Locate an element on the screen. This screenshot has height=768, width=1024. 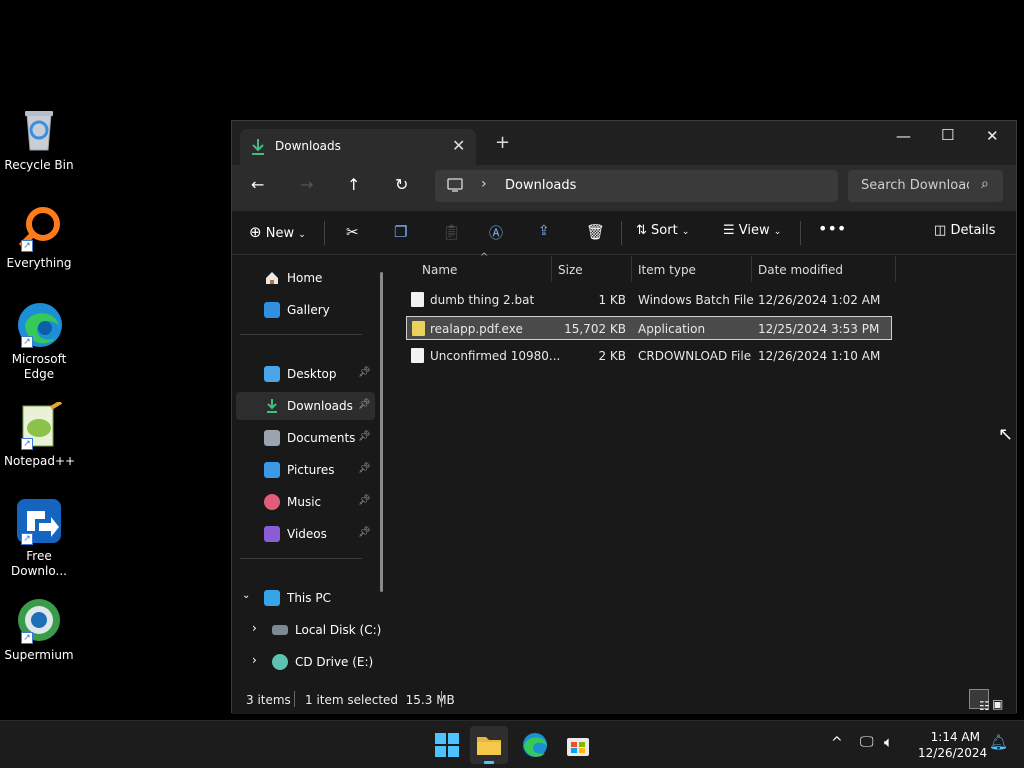
search-box: Search Downloads ⌕ is located at coordinates (925, 186).